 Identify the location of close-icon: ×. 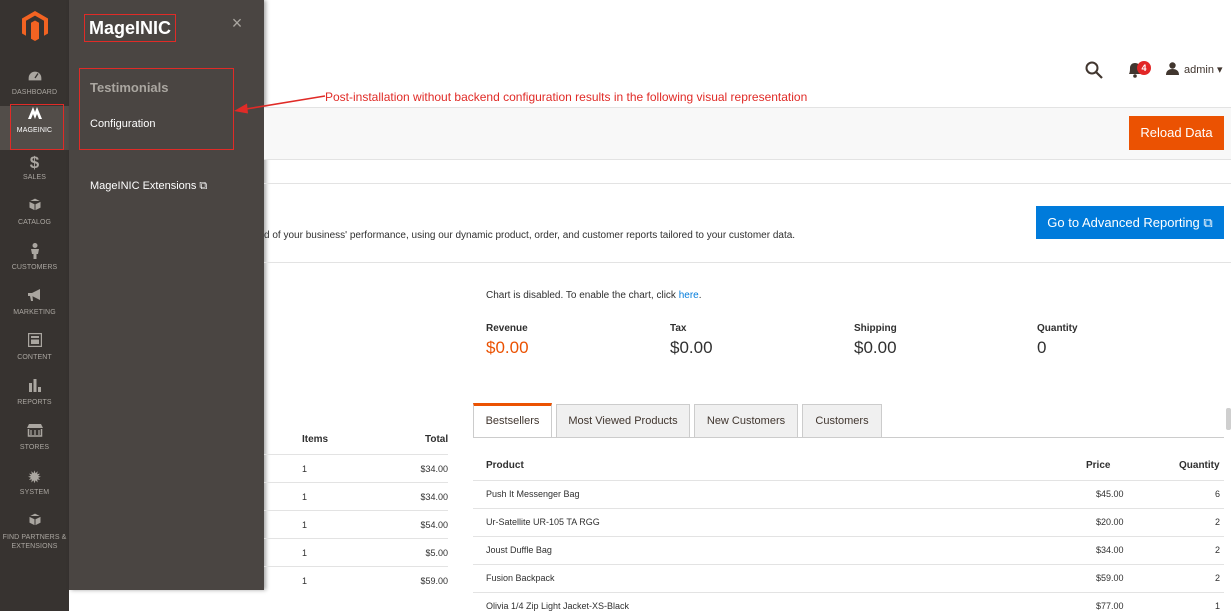
(237, 23).